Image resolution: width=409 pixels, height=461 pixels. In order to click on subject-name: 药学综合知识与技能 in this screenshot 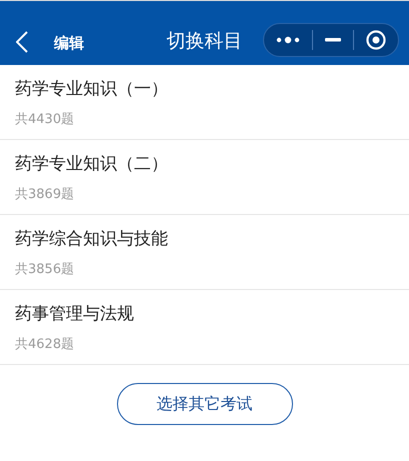, I will do `click(92, 239)`.